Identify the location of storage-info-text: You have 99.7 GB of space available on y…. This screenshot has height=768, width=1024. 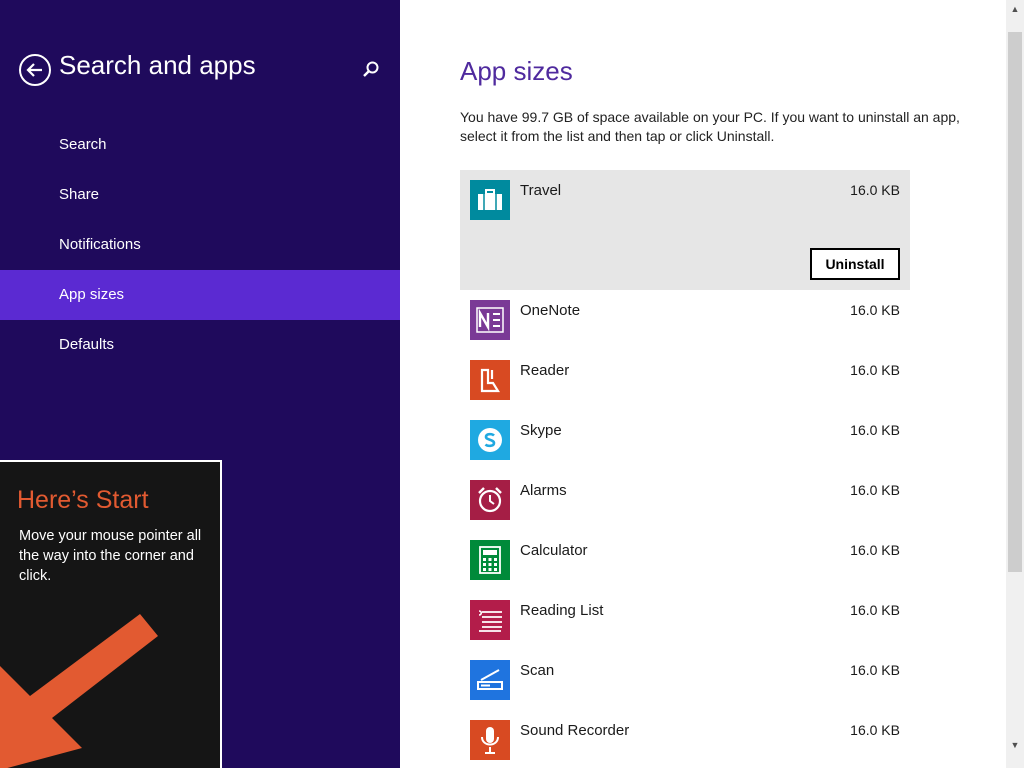
(710, 126).